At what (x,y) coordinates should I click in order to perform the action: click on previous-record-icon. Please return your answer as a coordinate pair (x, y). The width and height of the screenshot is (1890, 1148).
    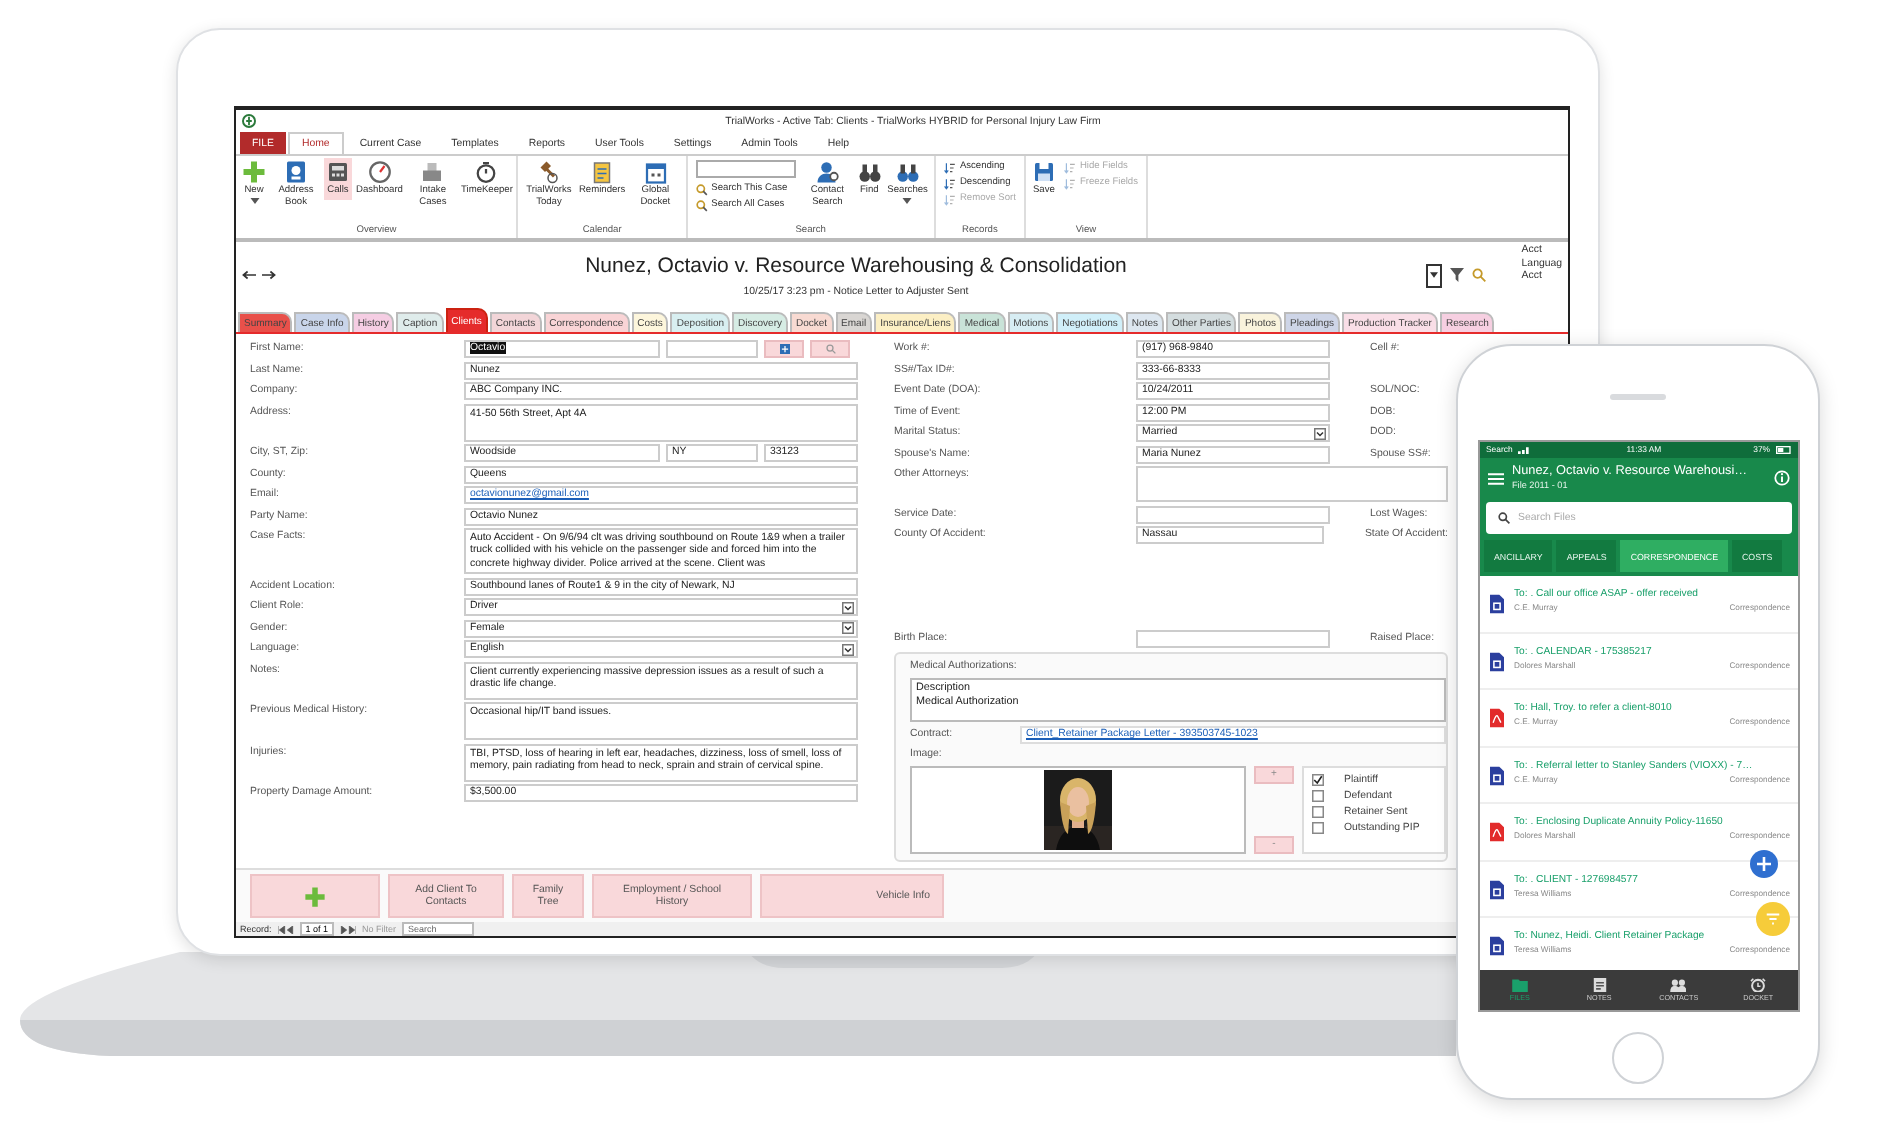
    Looking at the image, I should click on (285, 929).